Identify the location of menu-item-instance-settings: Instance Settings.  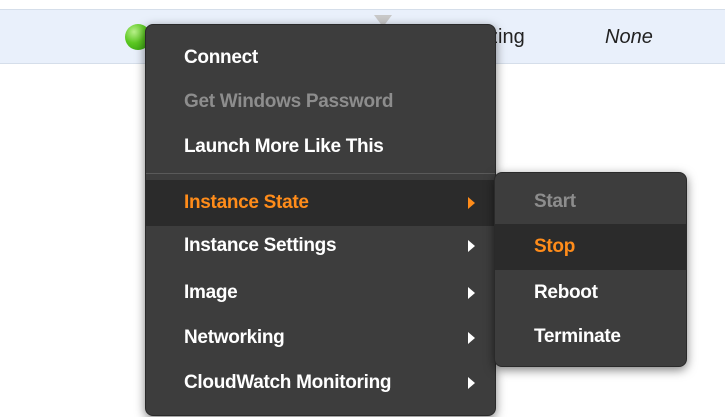
(320, 246).